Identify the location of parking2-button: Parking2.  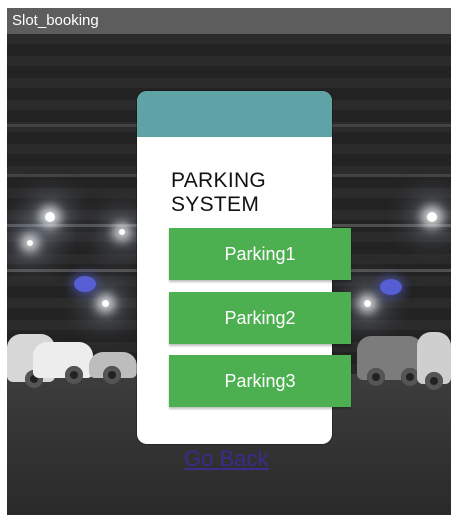
(260, 318).